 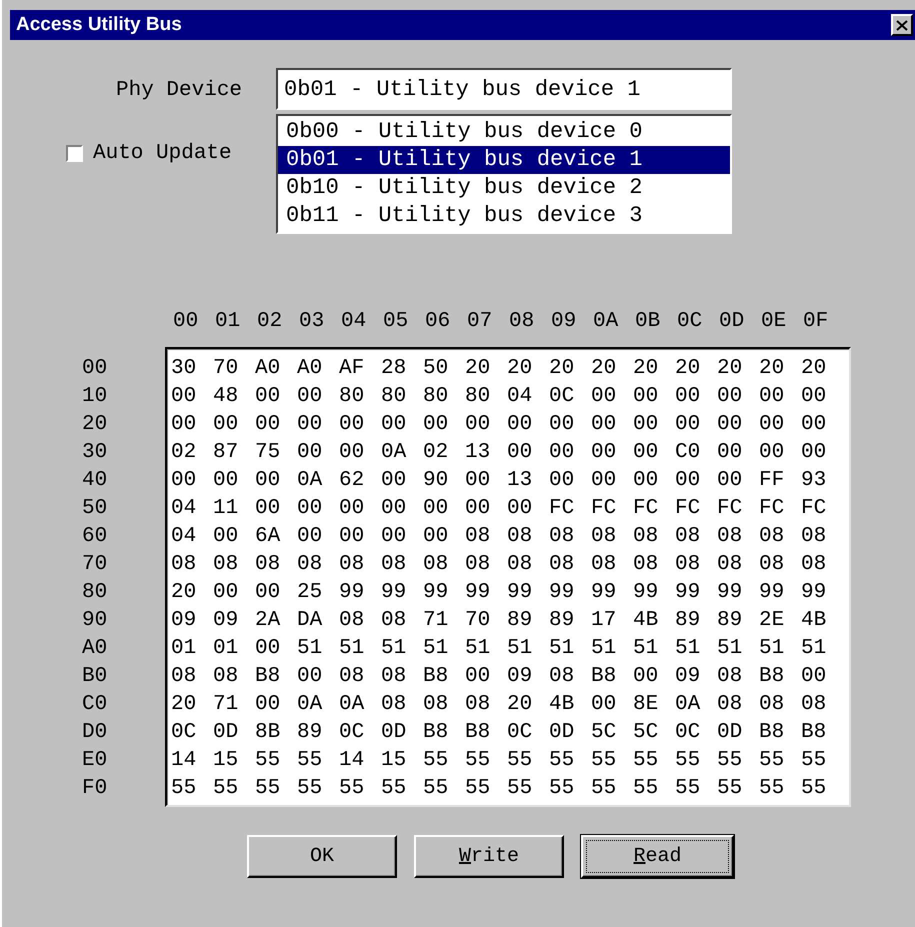 I want to click on hex-cell-text: 0D, so click(x=730, y=733).